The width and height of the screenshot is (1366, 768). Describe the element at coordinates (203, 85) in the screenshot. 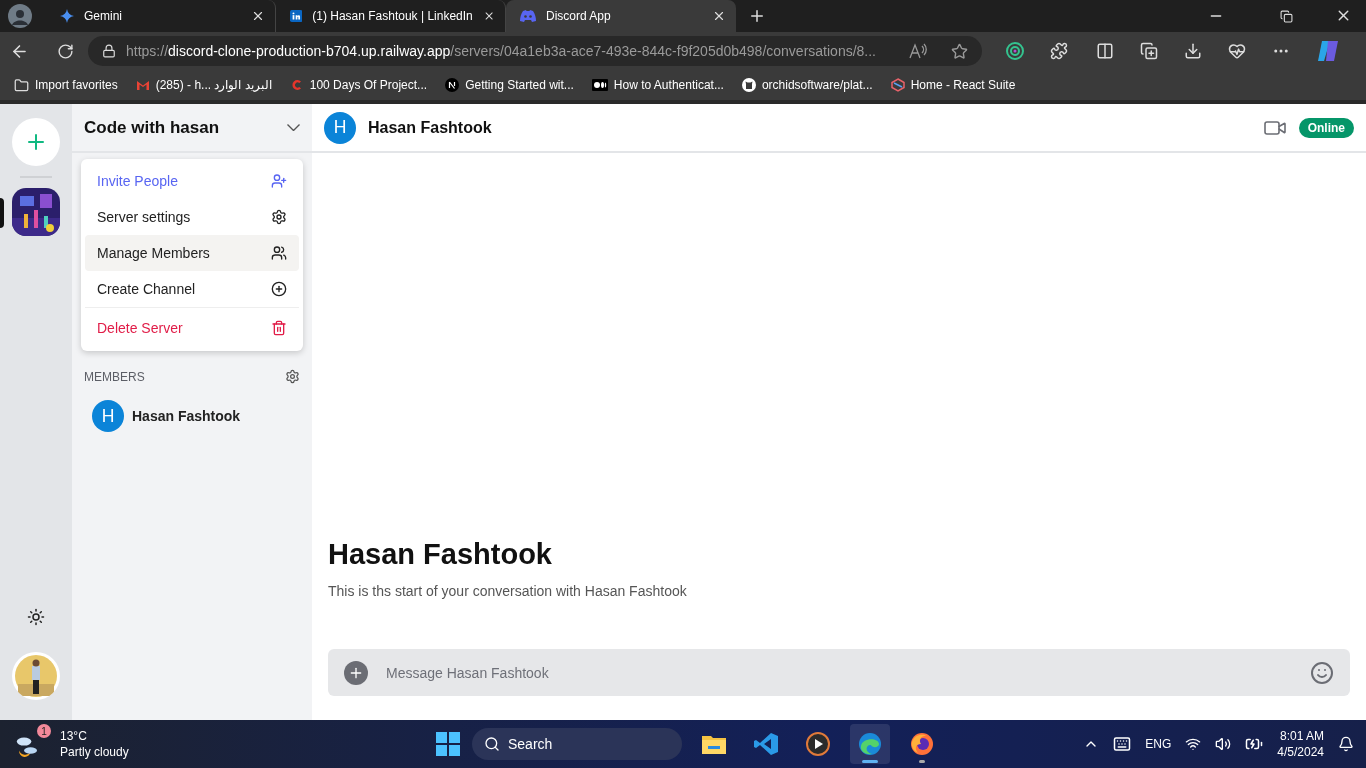

I see `bookmark-link: (285) - h... البريد الوارد` at that location.